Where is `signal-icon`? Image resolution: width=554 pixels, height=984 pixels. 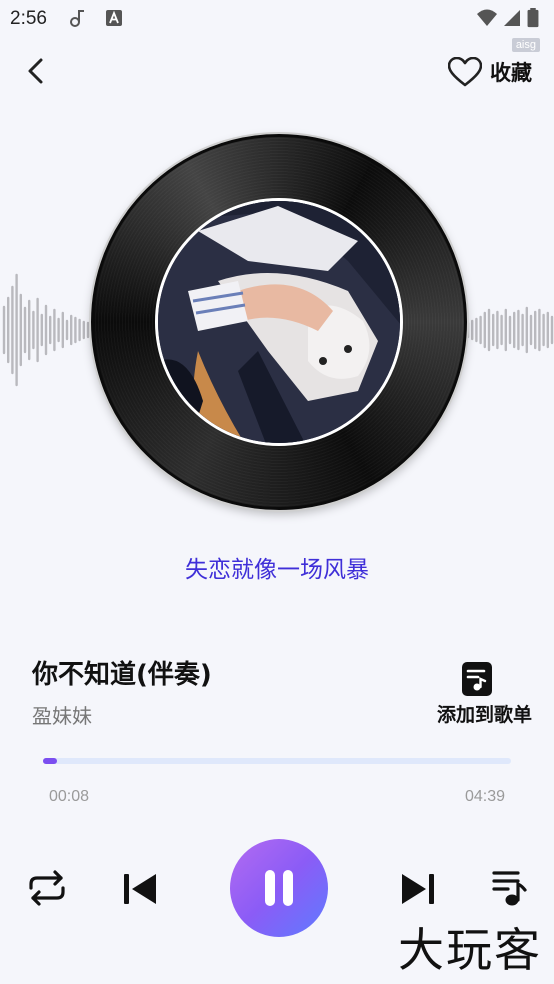
signal-icon is located at coordinates (512, 18).